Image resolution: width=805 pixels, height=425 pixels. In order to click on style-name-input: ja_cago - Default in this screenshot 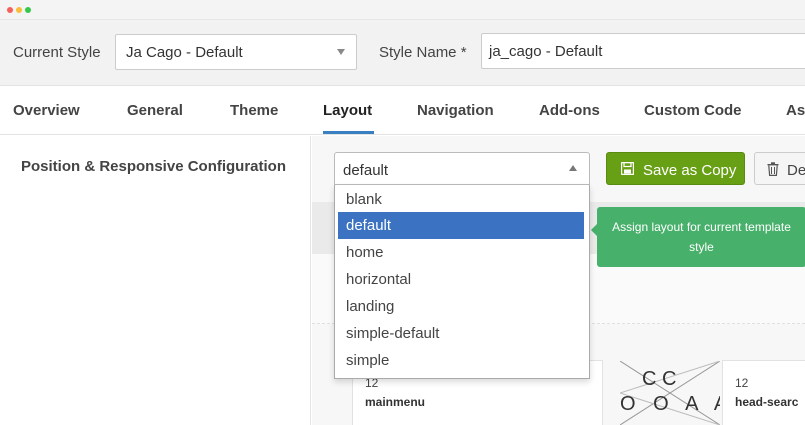, I will do `click(643, 51)`.